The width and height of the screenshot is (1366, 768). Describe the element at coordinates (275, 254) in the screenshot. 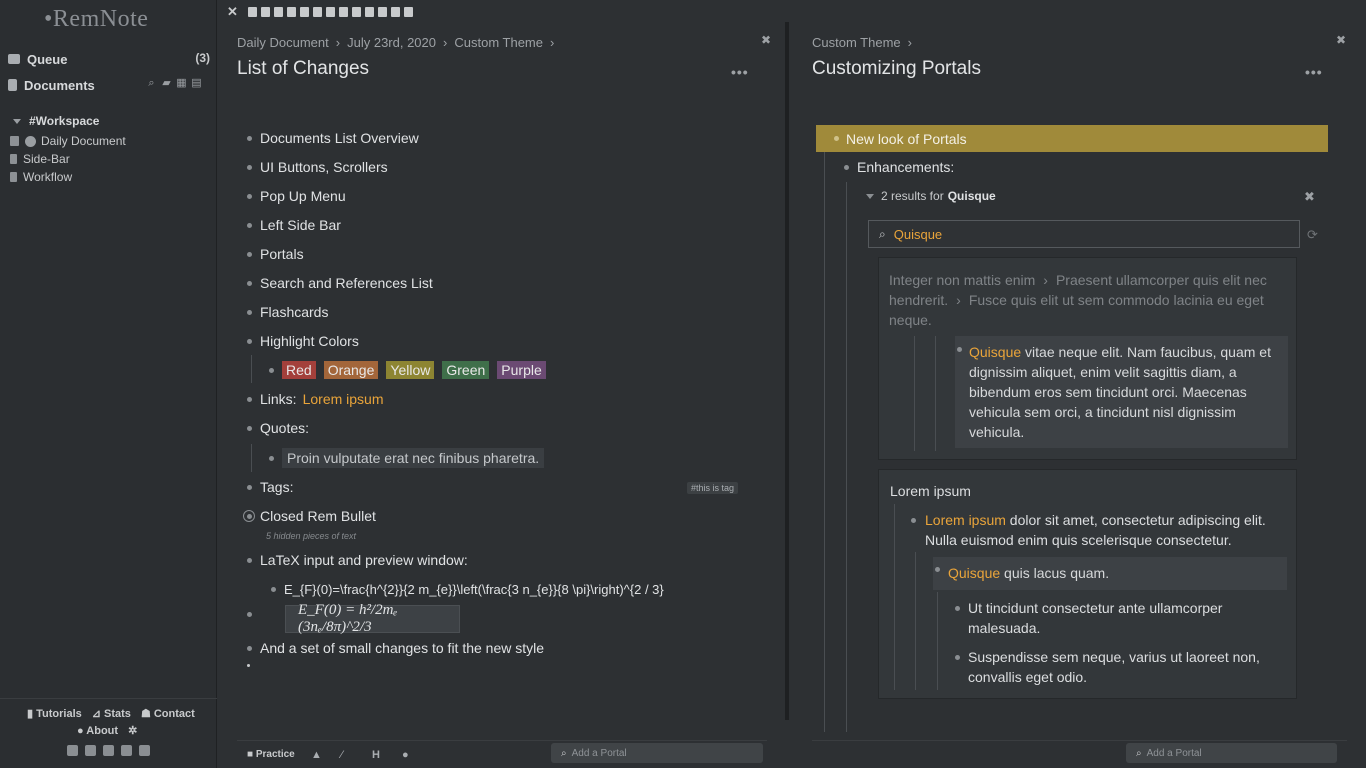

I see `list-item: Portals` at that location.